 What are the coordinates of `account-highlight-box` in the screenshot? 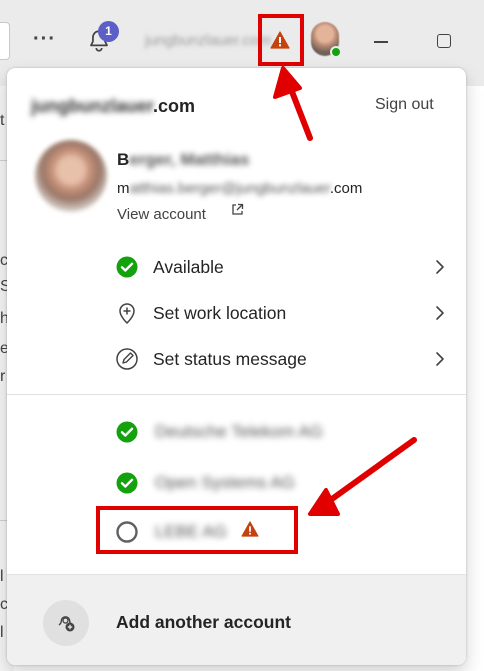 It's located at (197, 530).